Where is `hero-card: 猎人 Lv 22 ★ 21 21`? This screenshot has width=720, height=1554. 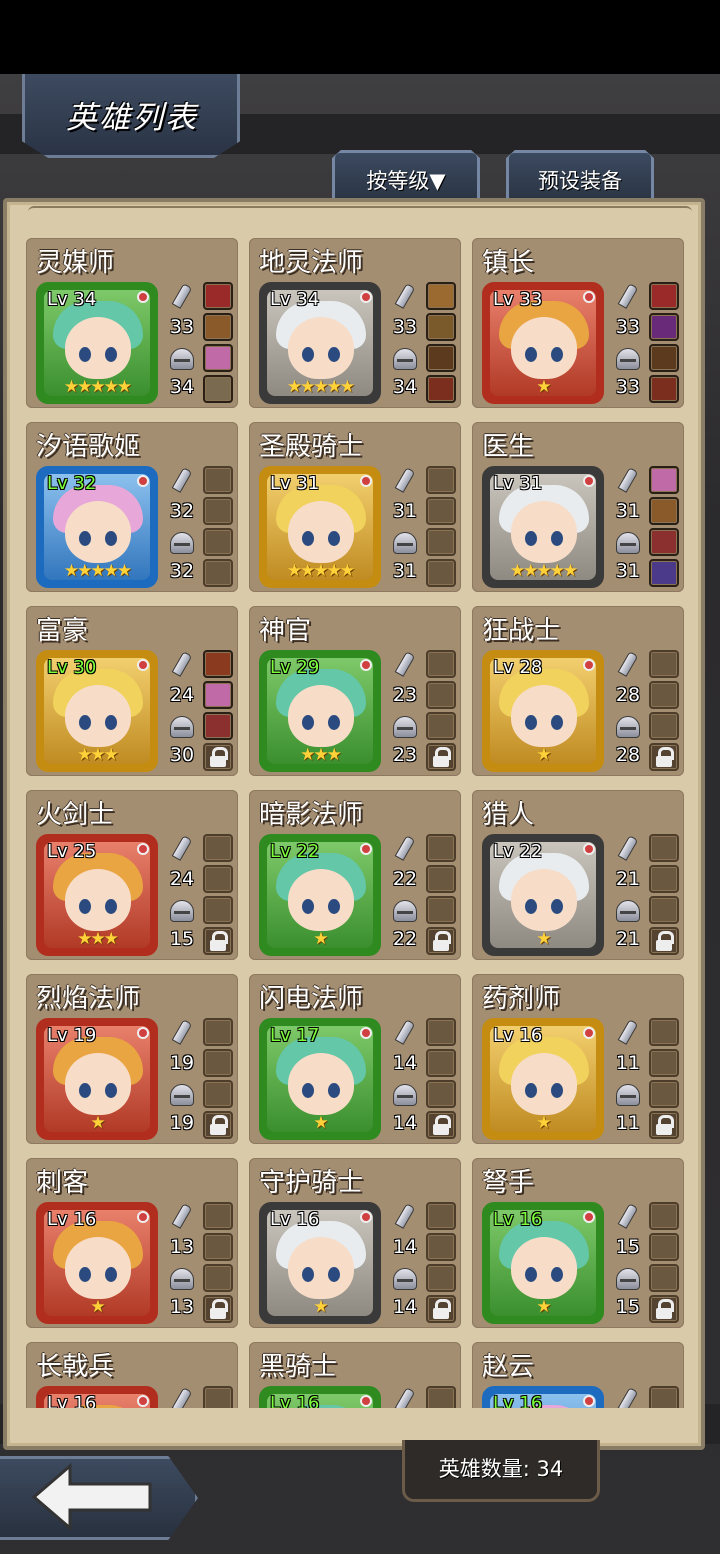
hero-card: 猎人 Lv 22 ★ 21 21 is located at coordinates (578, 875).